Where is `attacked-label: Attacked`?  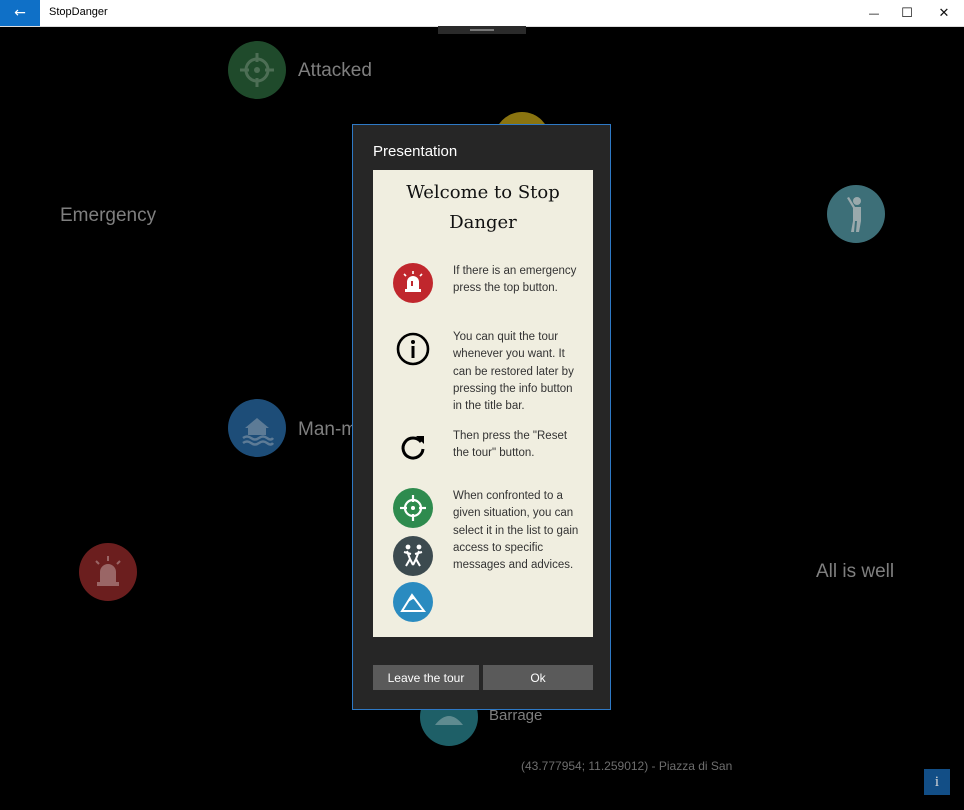
attacked-label: Attacked is located at coordinates (335, 70).